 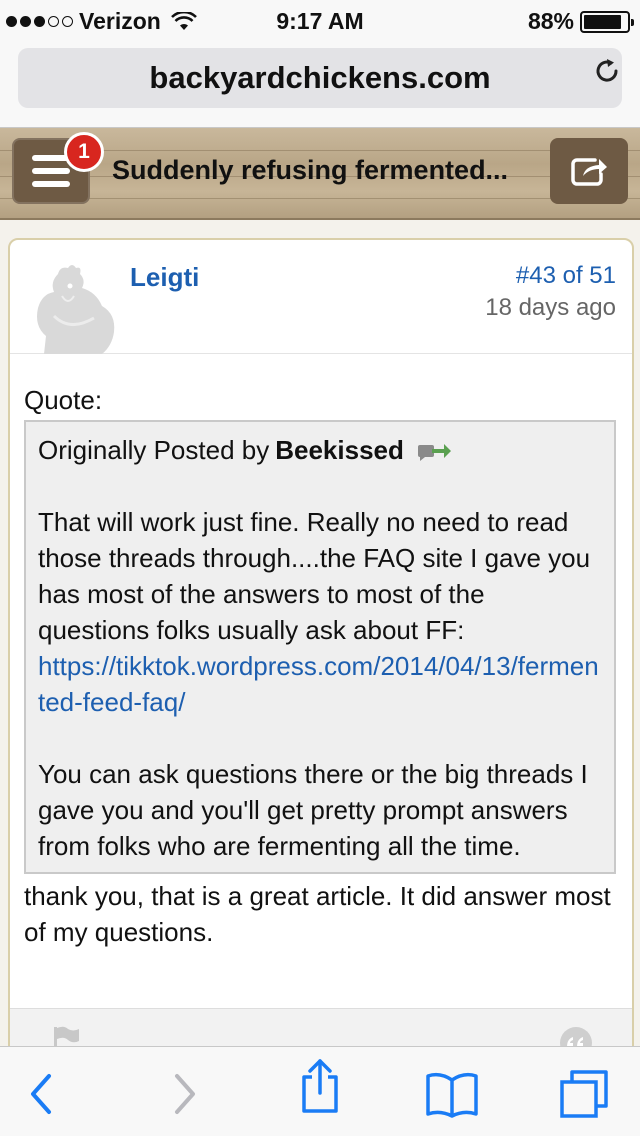 What do you see at coordinates (321, 297) in the screenshot?
I see `post-header: Leigti #43 of 51 18 days ago` at bounding box center [321, 297].